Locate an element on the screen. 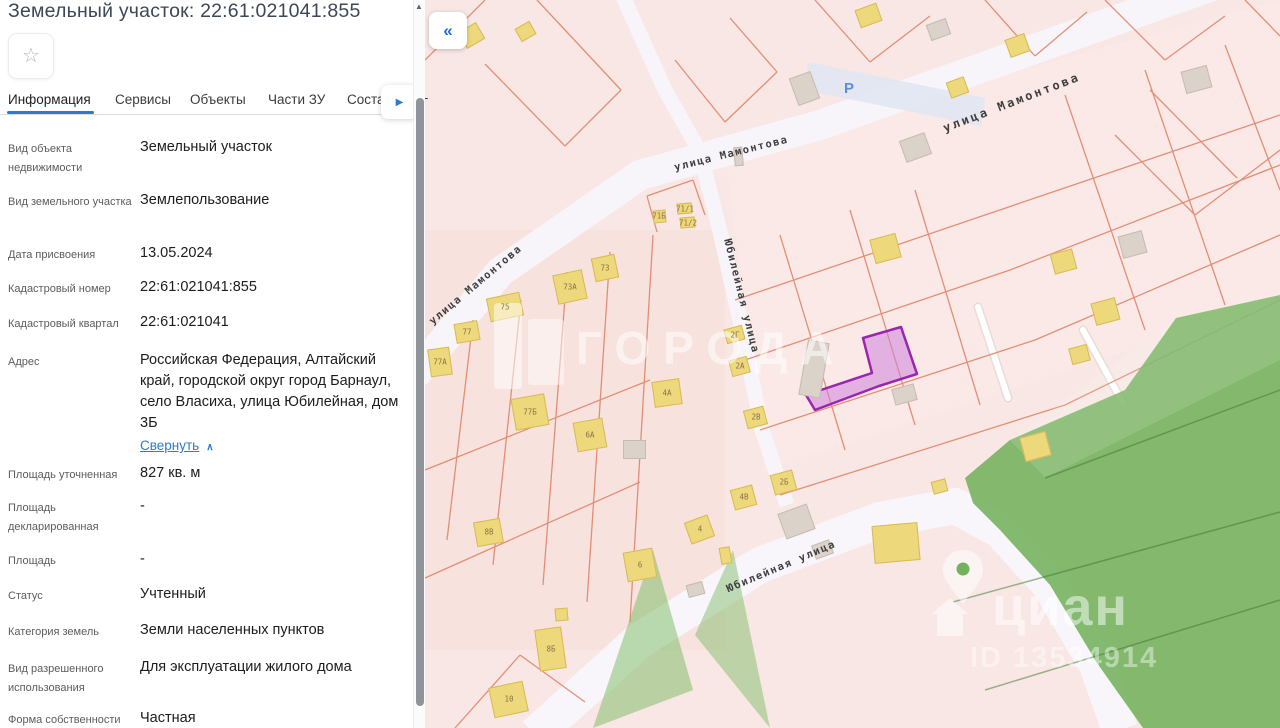 The height and width of the screenshot is (728, 1280). chevrons-left-icon: « is located at coordinates (448, 30).